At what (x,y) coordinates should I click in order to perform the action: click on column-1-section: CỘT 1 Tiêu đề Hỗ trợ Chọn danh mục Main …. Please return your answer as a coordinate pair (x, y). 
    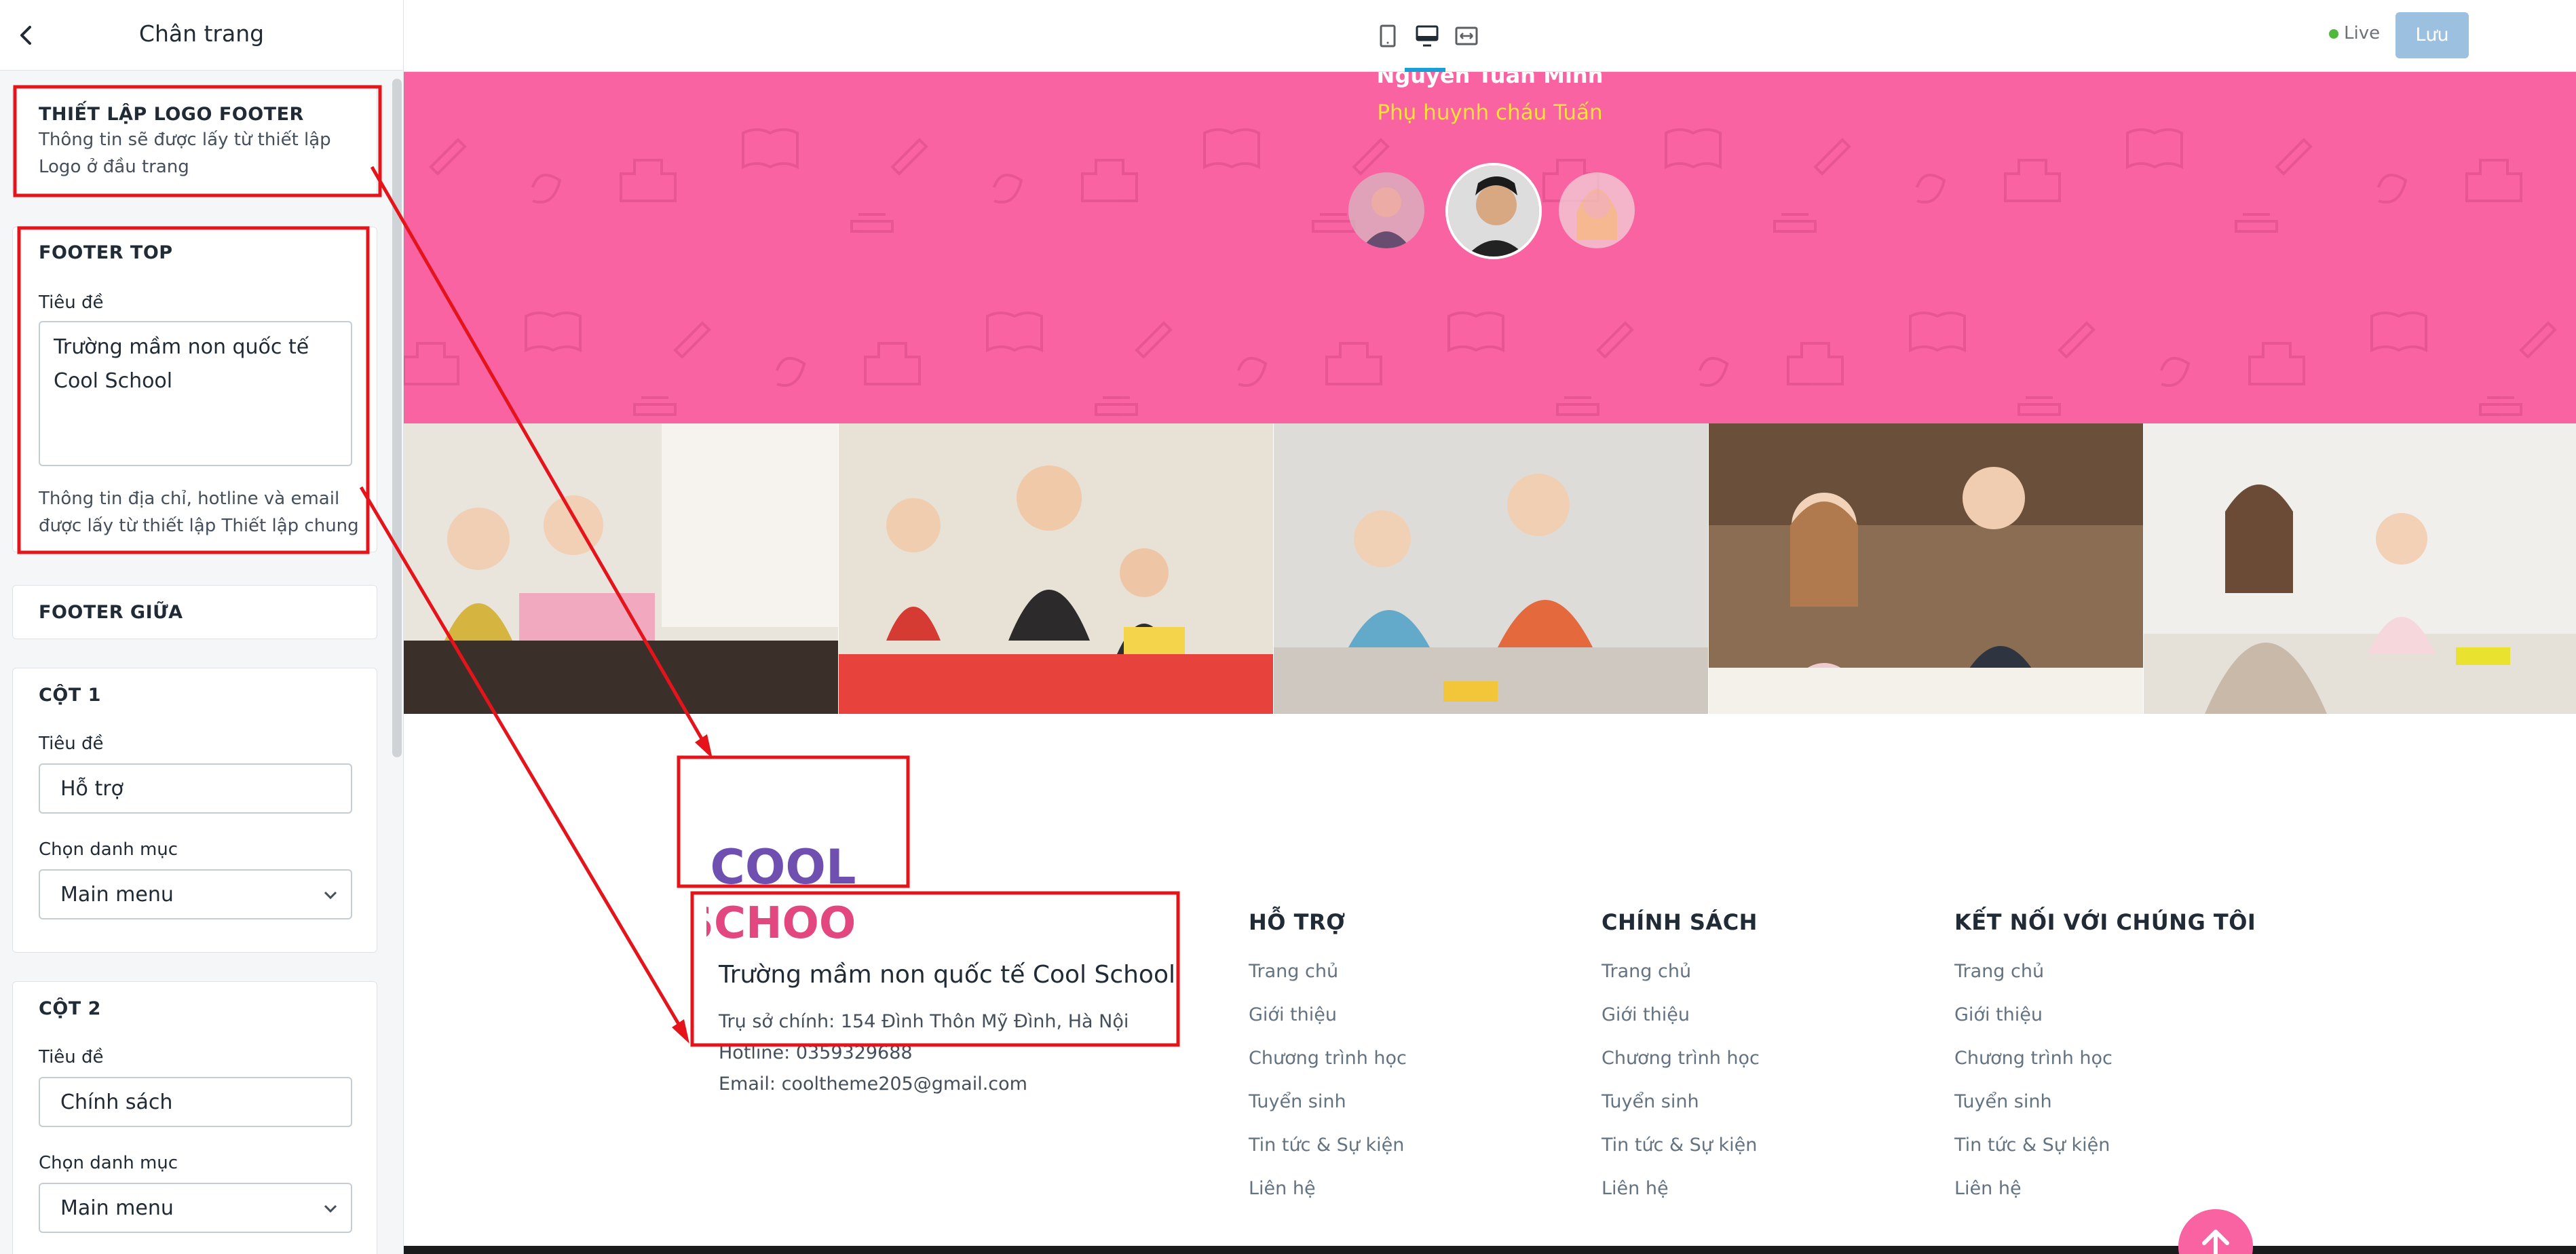
    Looking at the image, I should click on (195, 810).